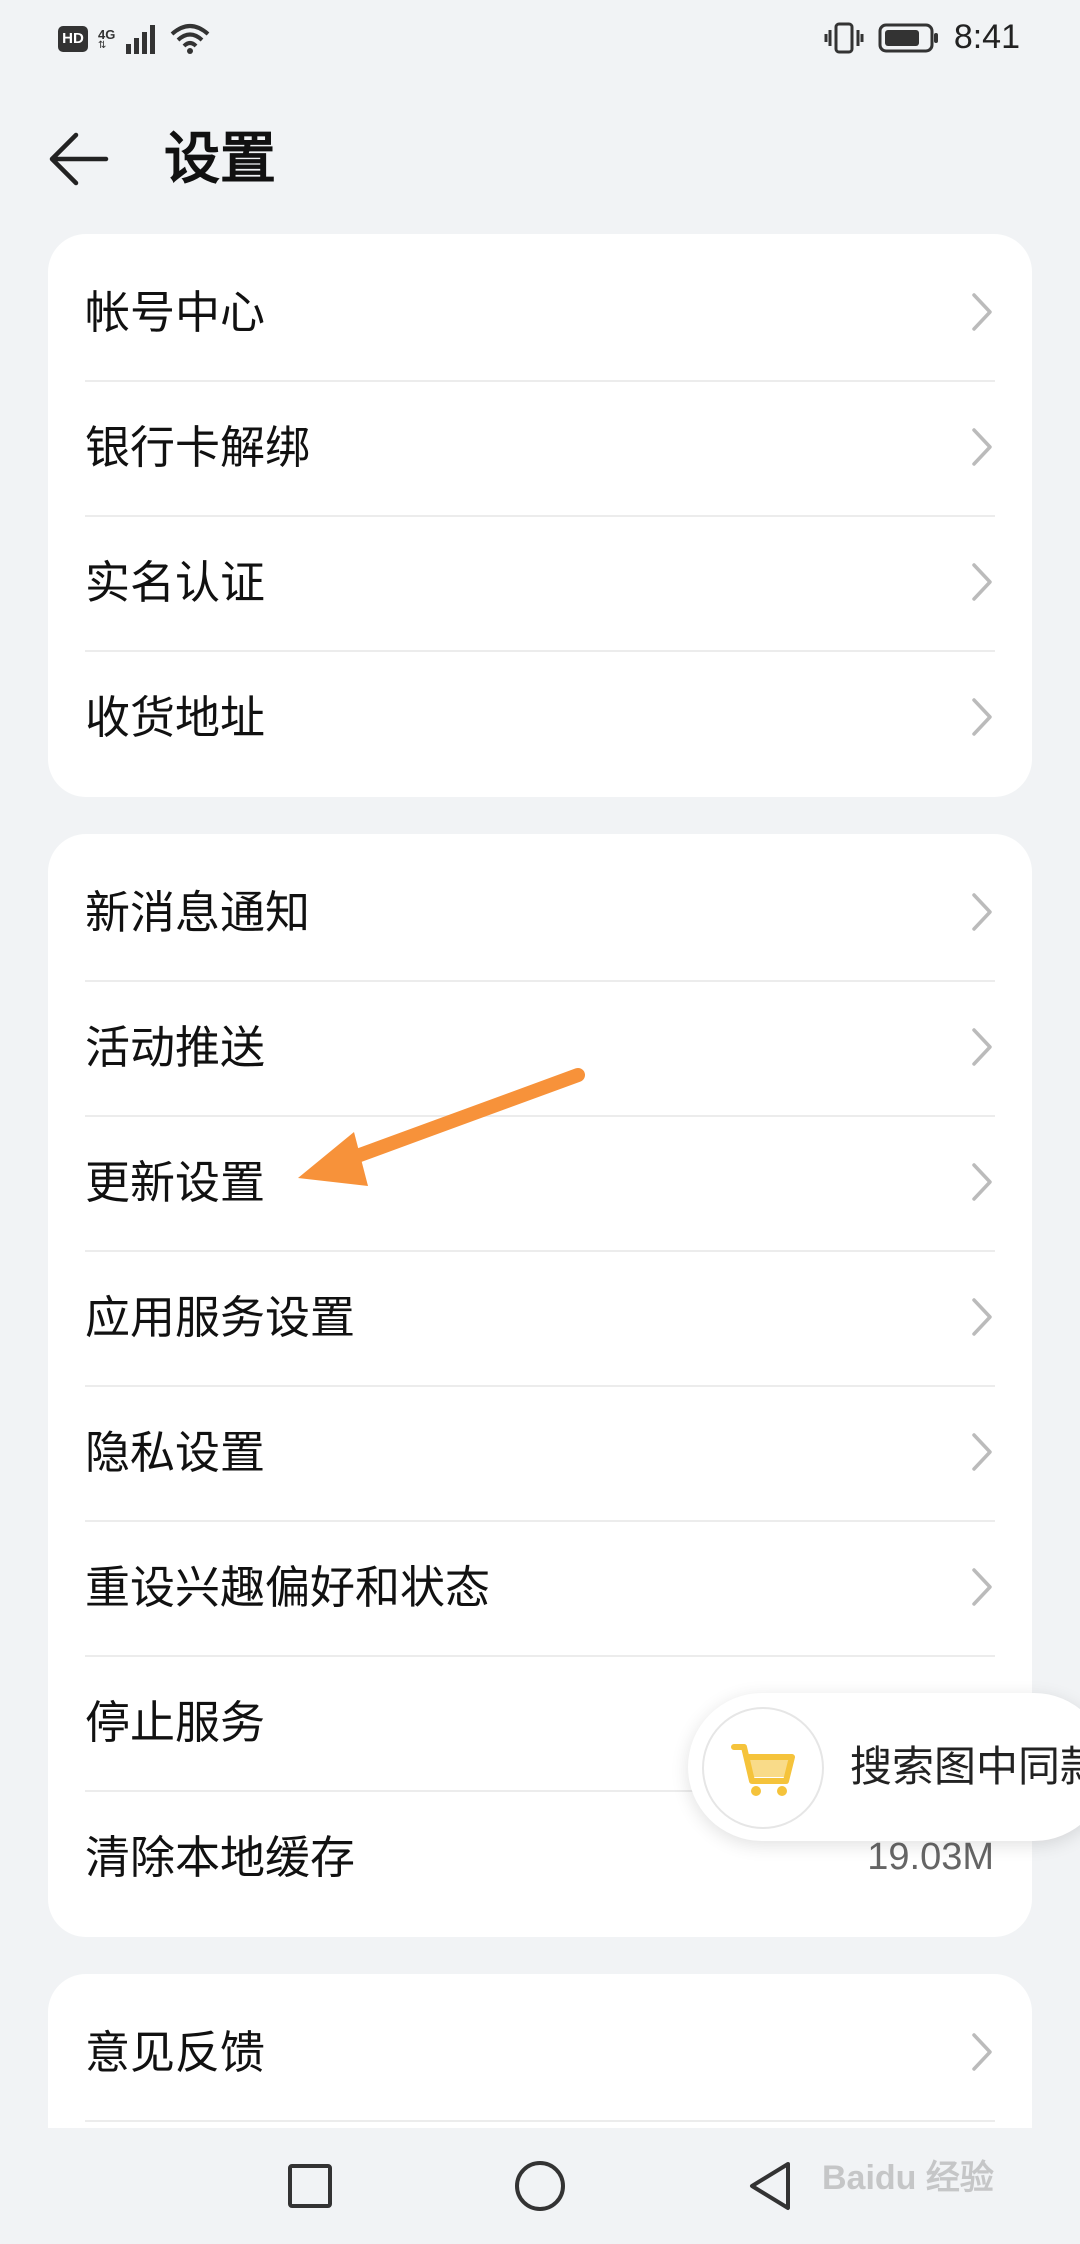  I want to click on search-same-item-label: 搜索图中同款, so click(965, 1766).